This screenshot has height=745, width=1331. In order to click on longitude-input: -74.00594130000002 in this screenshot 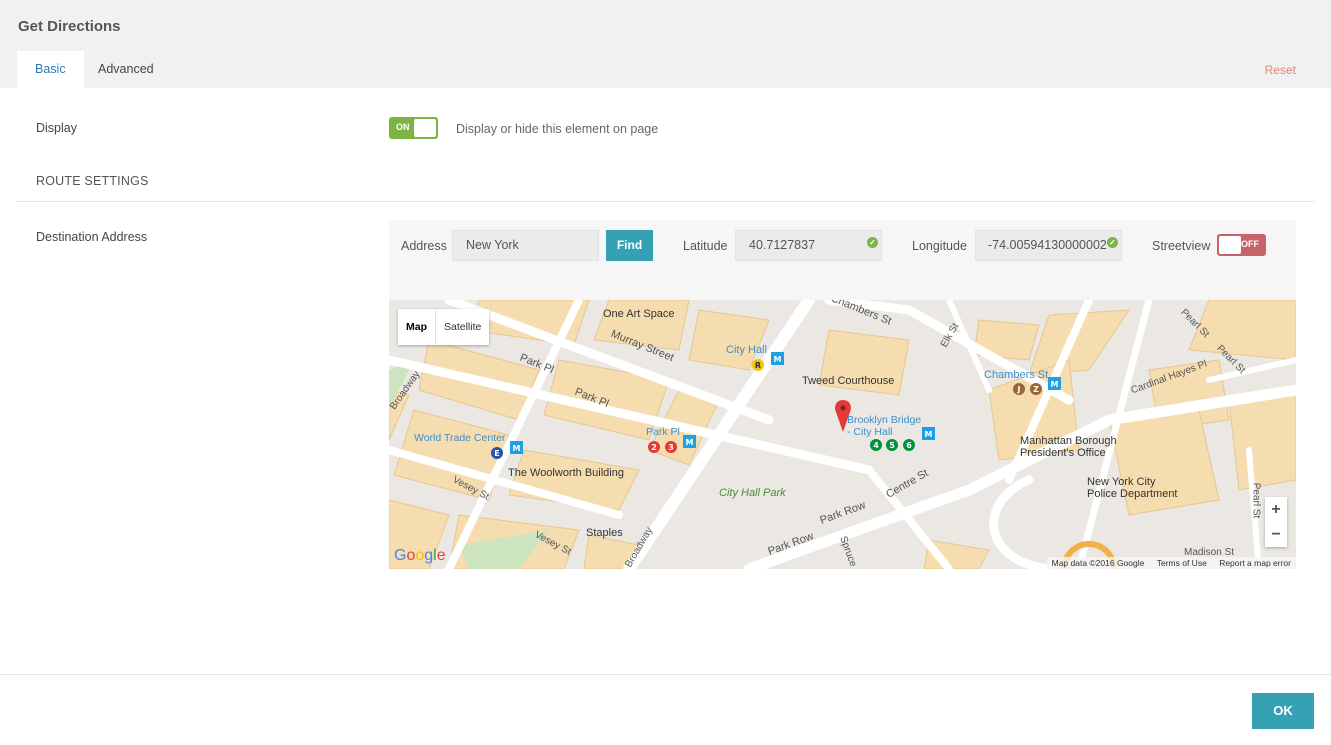, I will do `click(1048, 245)`.